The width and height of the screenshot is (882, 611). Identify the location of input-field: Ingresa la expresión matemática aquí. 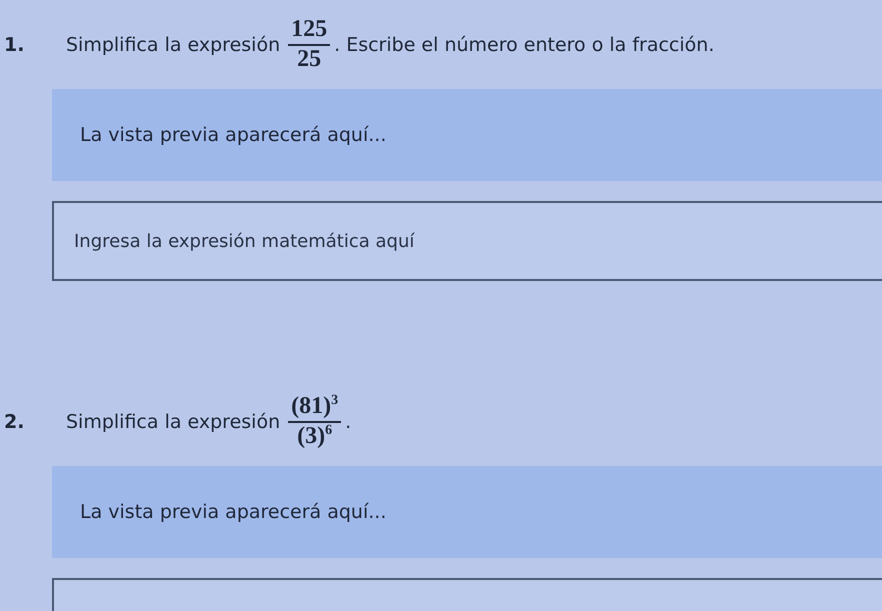
(467, 241).